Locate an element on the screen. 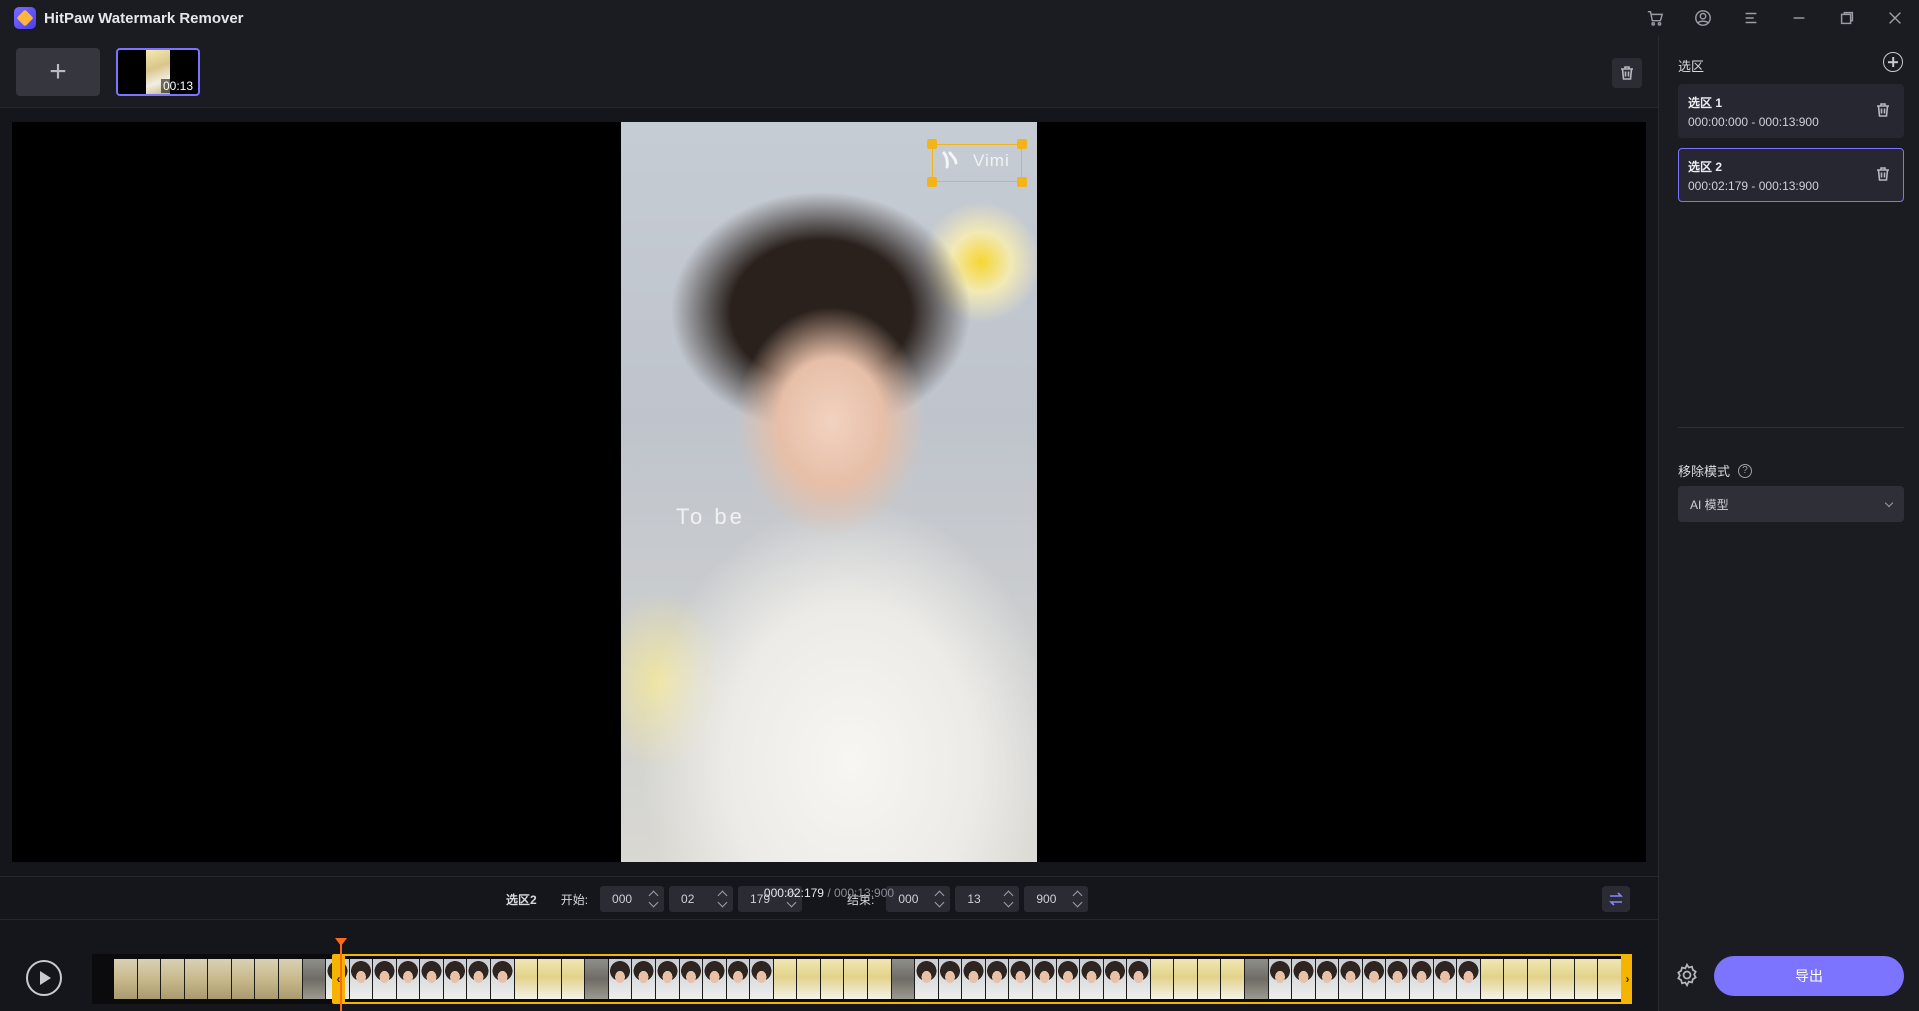 The image size is (1919, 1011). play-button is located at coordinates (44, 978).